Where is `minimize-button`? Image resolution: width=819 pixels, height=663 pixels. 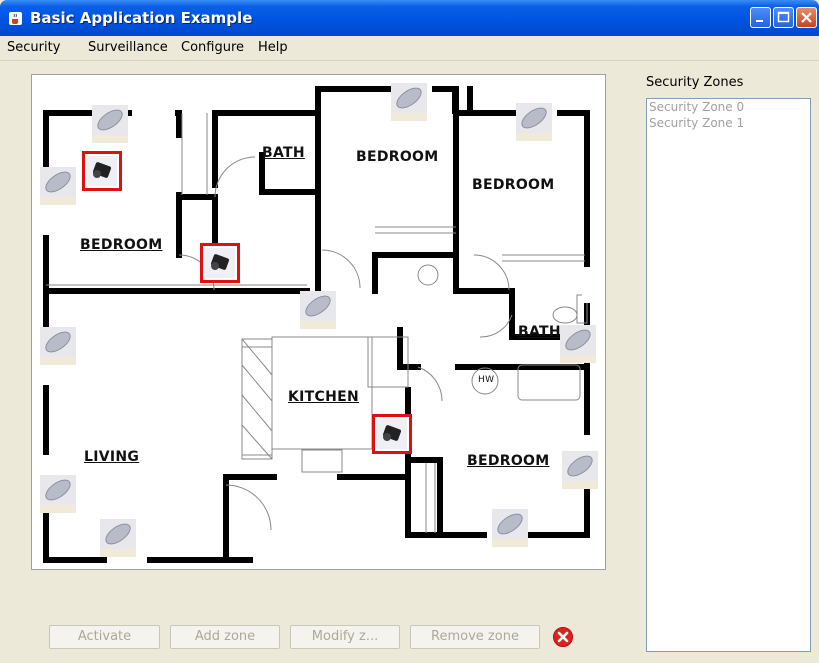
minimize-button is located at coordinates (760, 17).